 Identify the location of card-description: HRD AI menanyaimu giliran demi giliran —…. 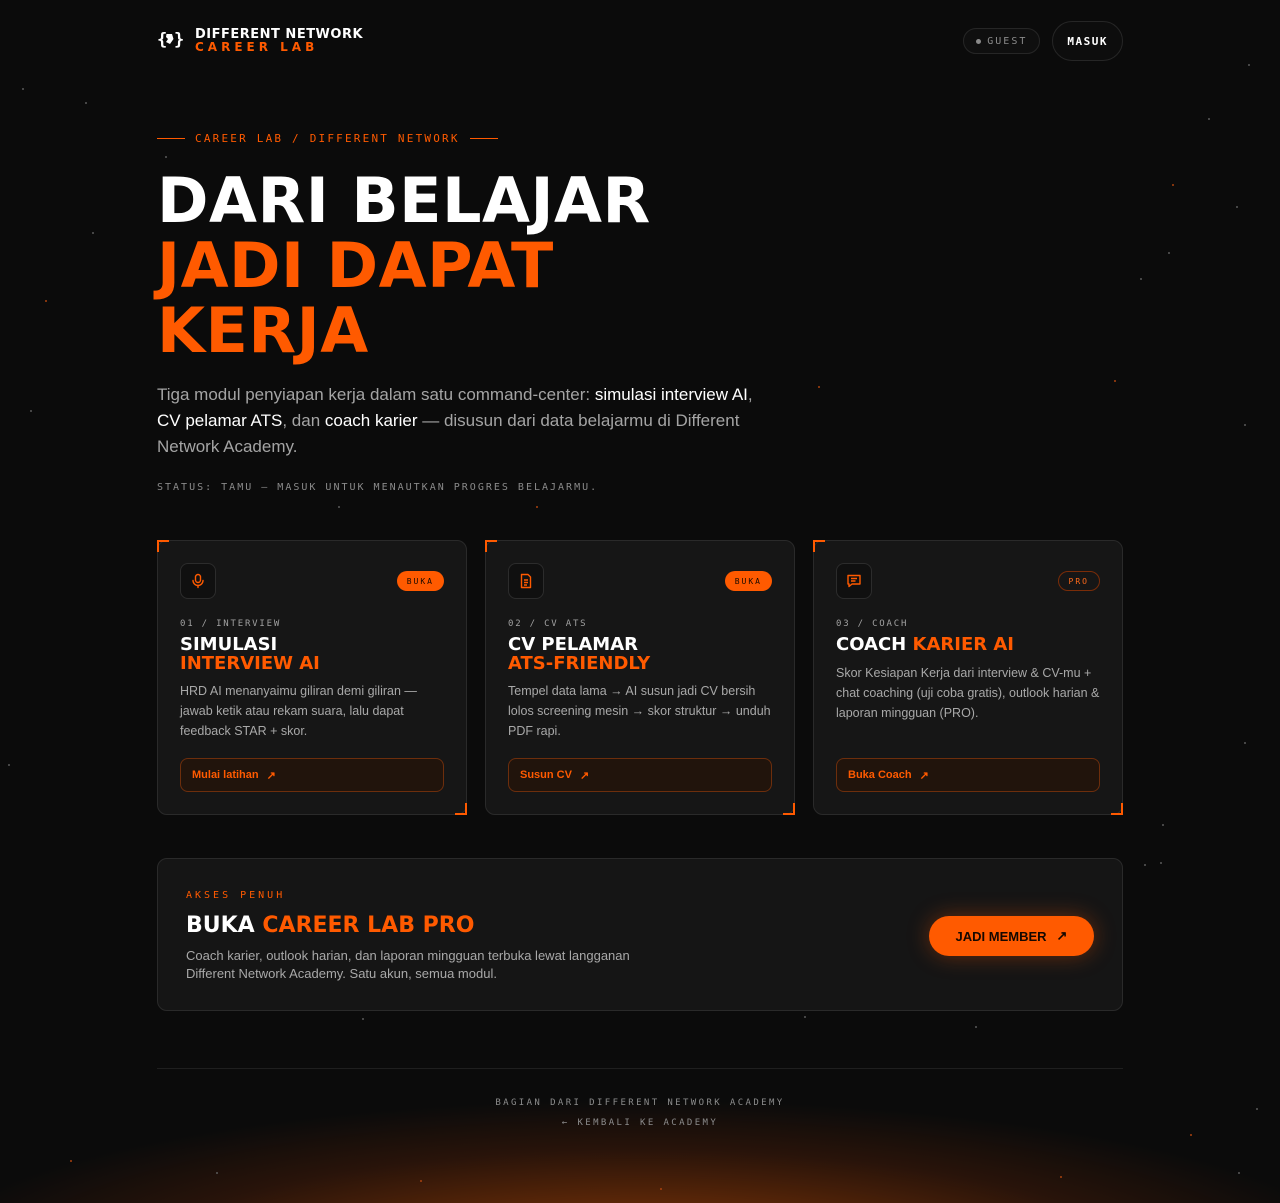
(298, 711).